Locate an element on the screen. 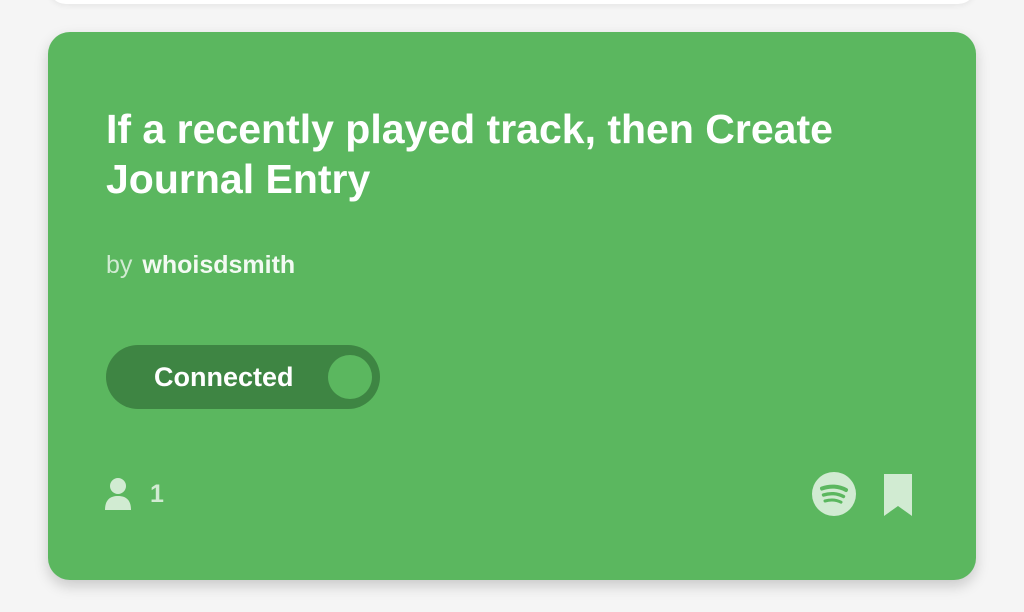 This screenshot has height=612, width=1024. connected-toggle: Connected is located at coordinates (243, 377).